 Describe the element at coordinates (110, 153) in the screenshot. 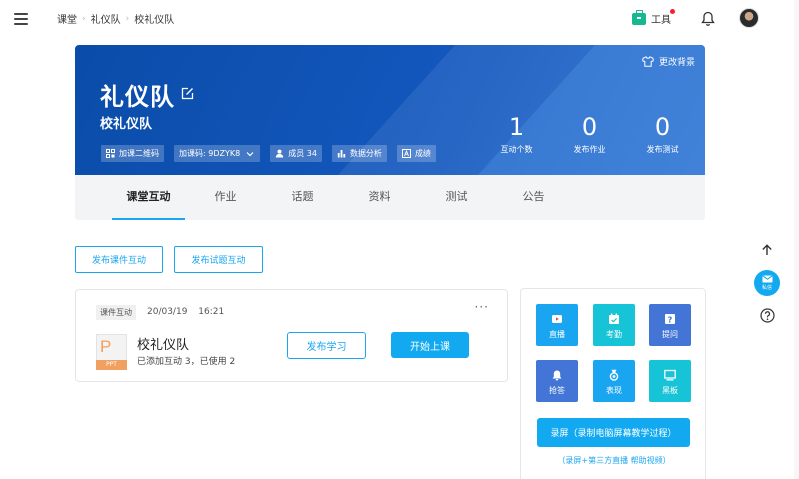

I see `qrcode-icon` at that location.